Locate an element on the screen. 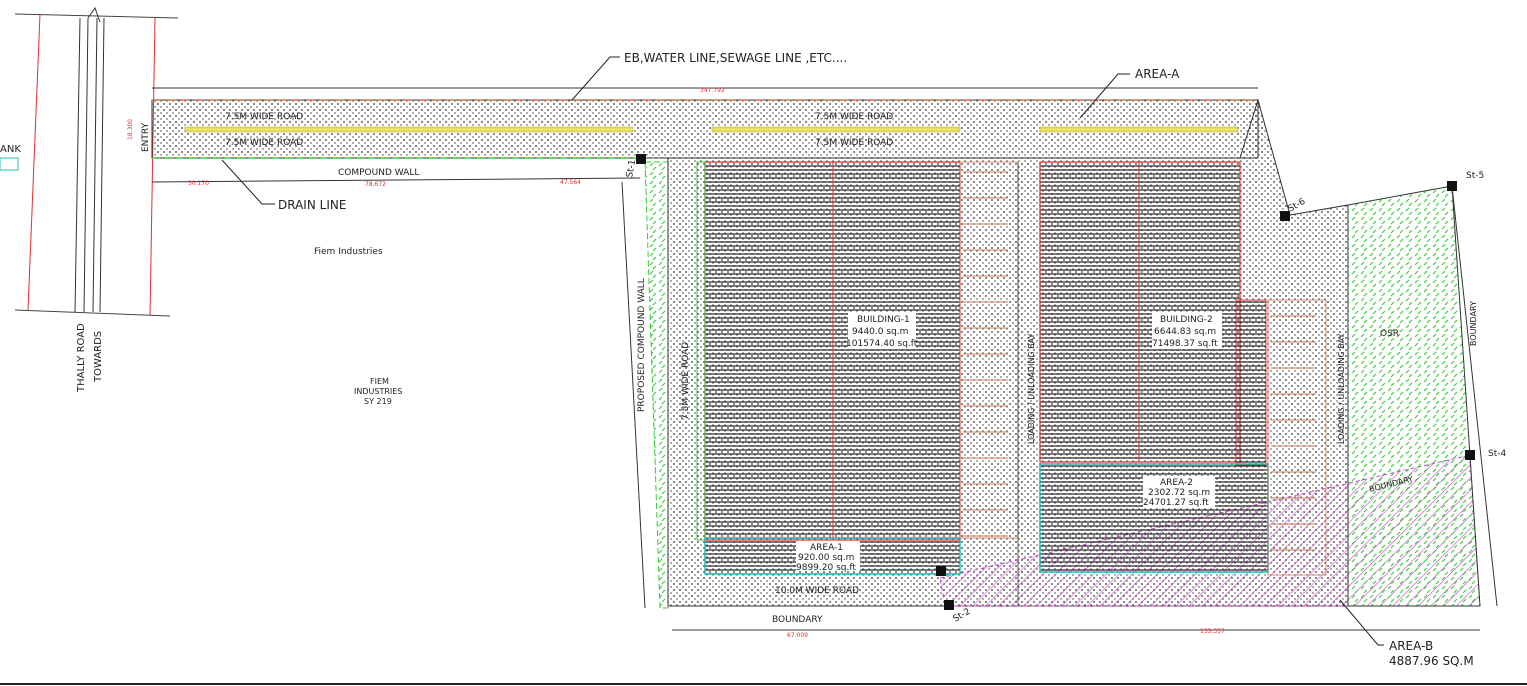 The width and height of the screenshot is (1527, 686). boundary-right-label: BOUNDARY is located at coordinates (1473, 323).